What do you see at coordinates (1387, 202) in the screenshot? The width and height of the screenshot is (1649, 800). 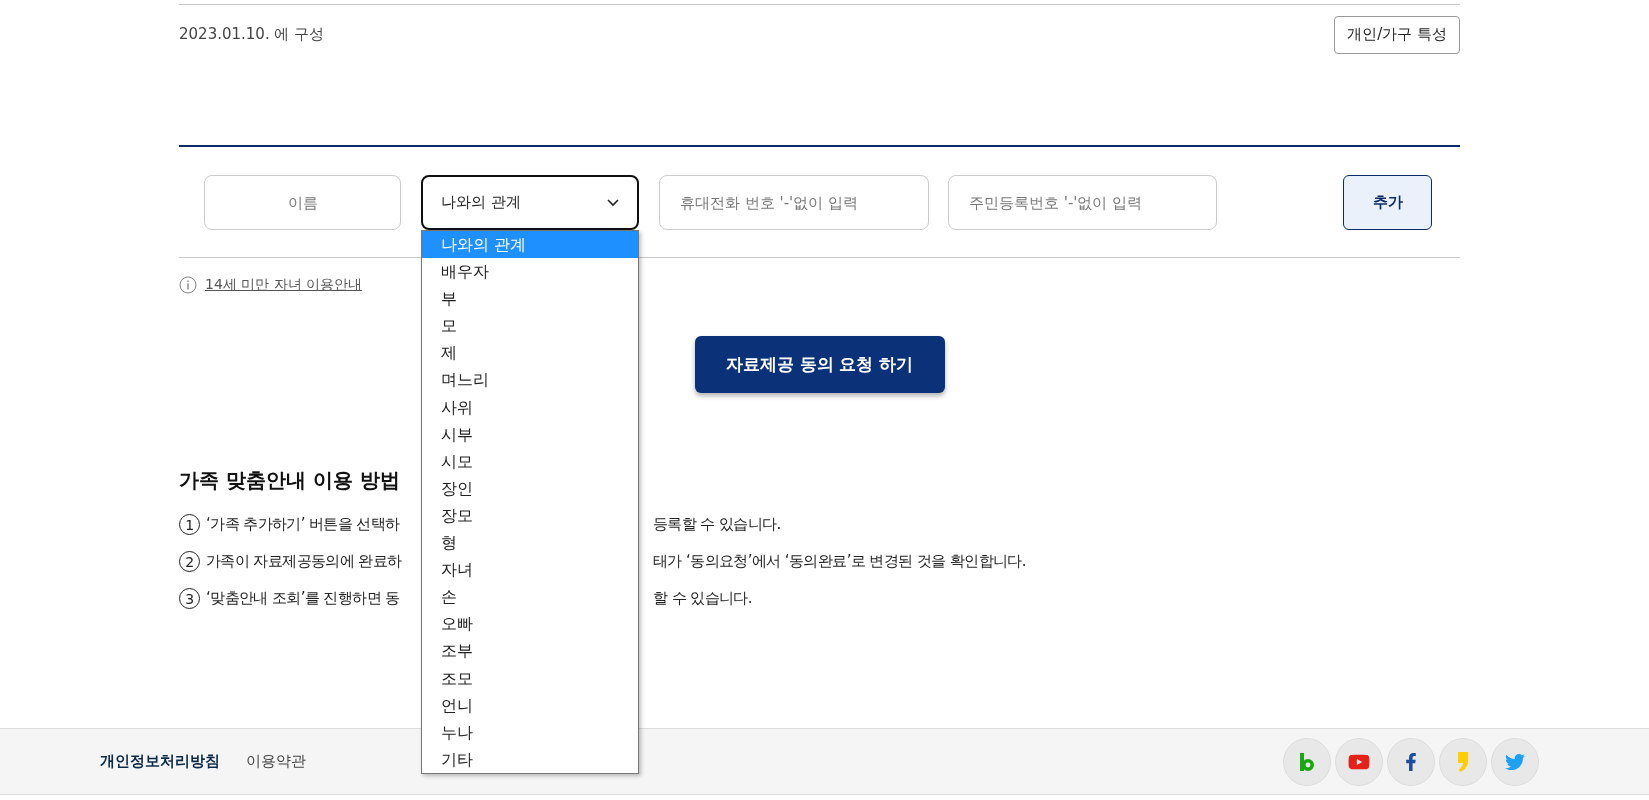 I see `add-button: 추가` at bounding box center [1387, 202].